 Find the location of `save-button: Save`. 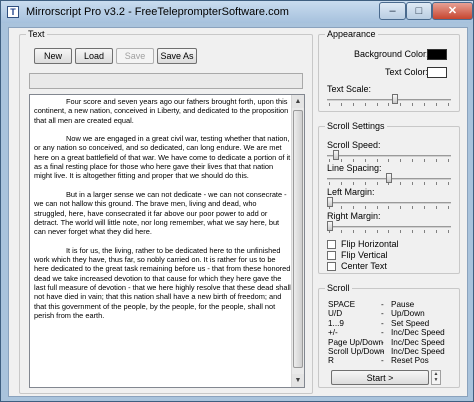

save-button: Save is located at coordinates (135, 56).